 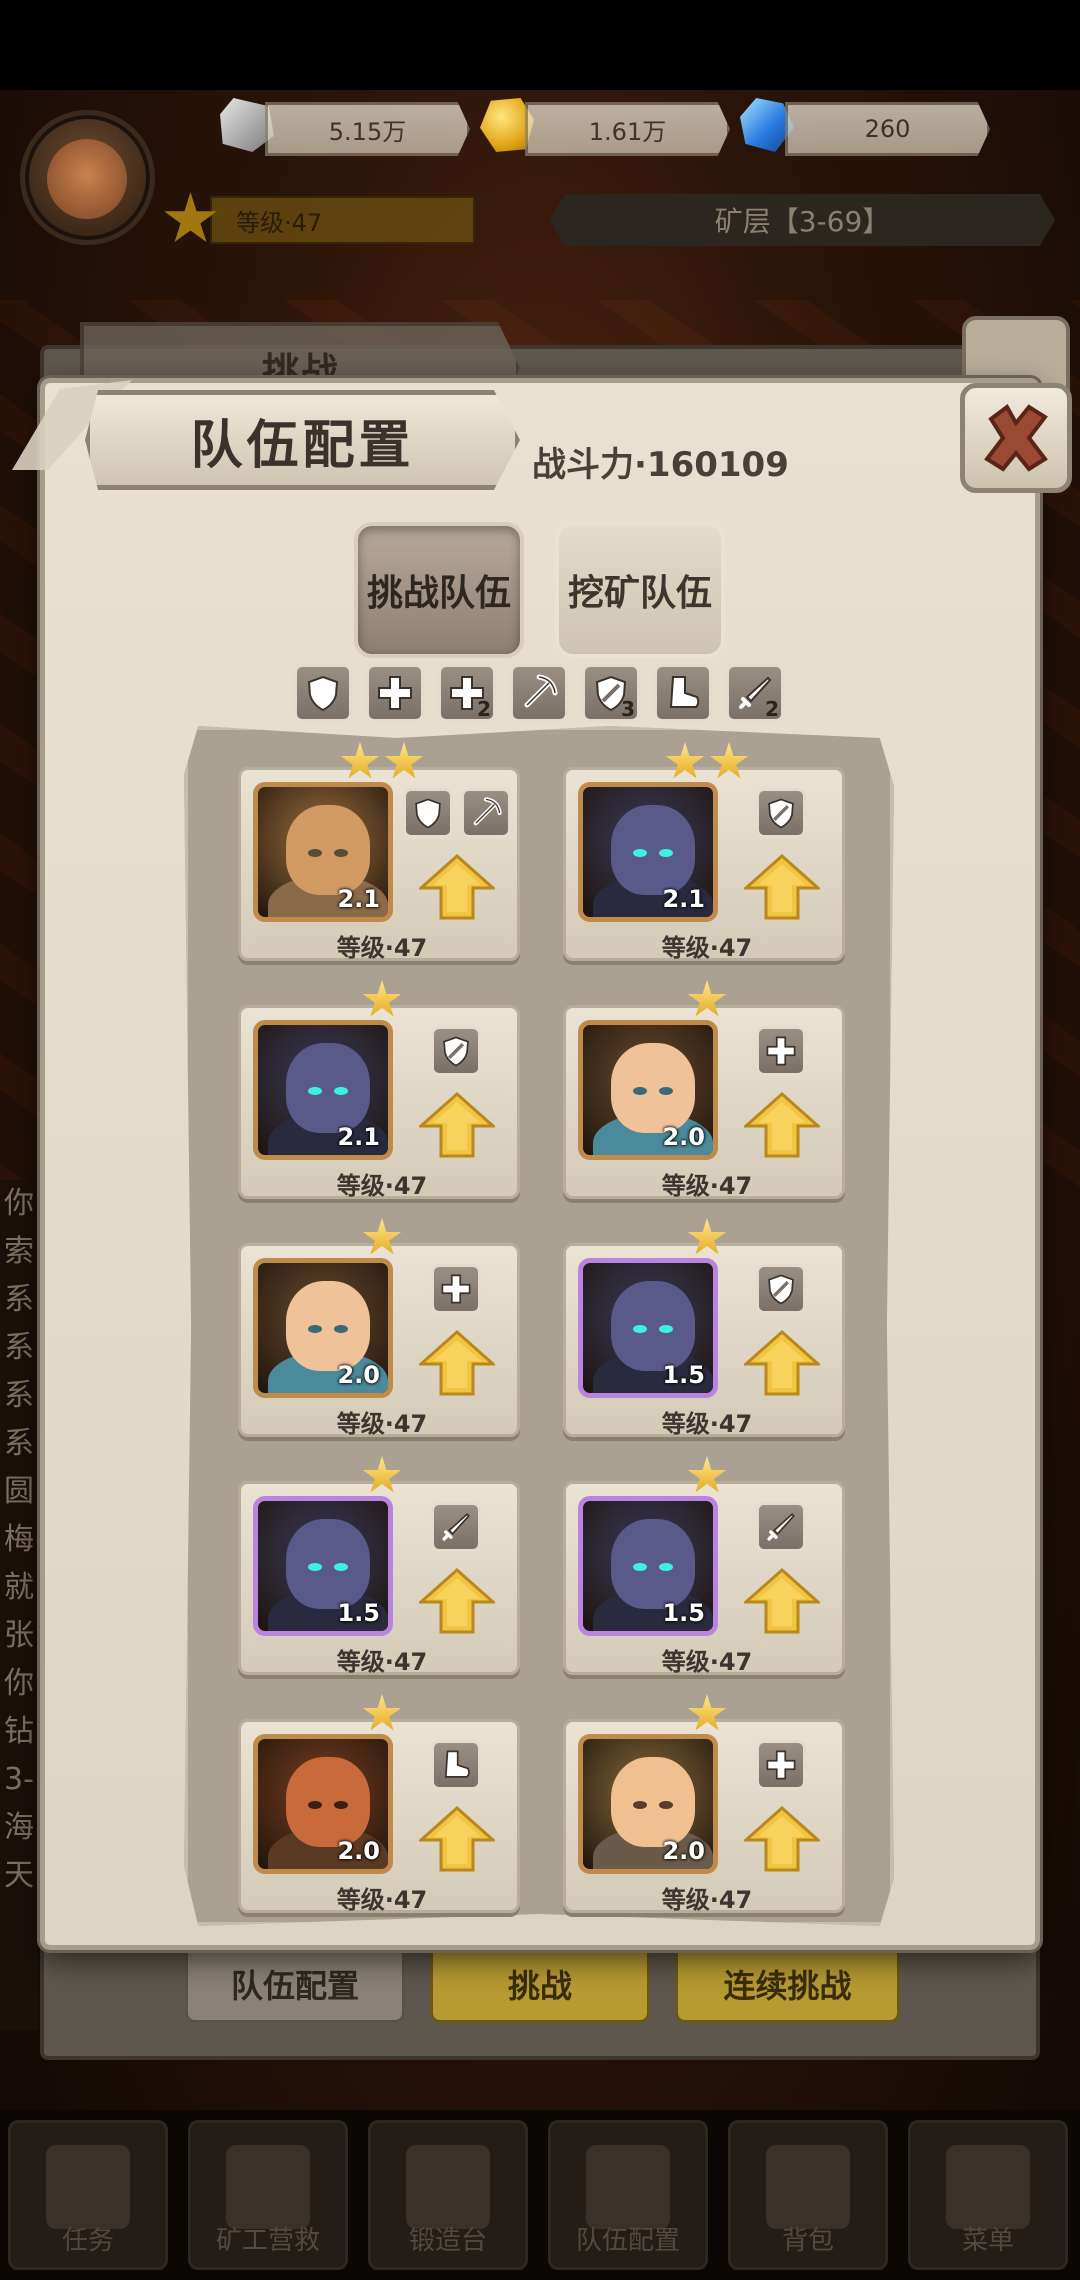 What do you see at coordinates (611, 693) in the screenshot?
I see `team-skill-shield-strike: 3` at bounding box center [611, 693].